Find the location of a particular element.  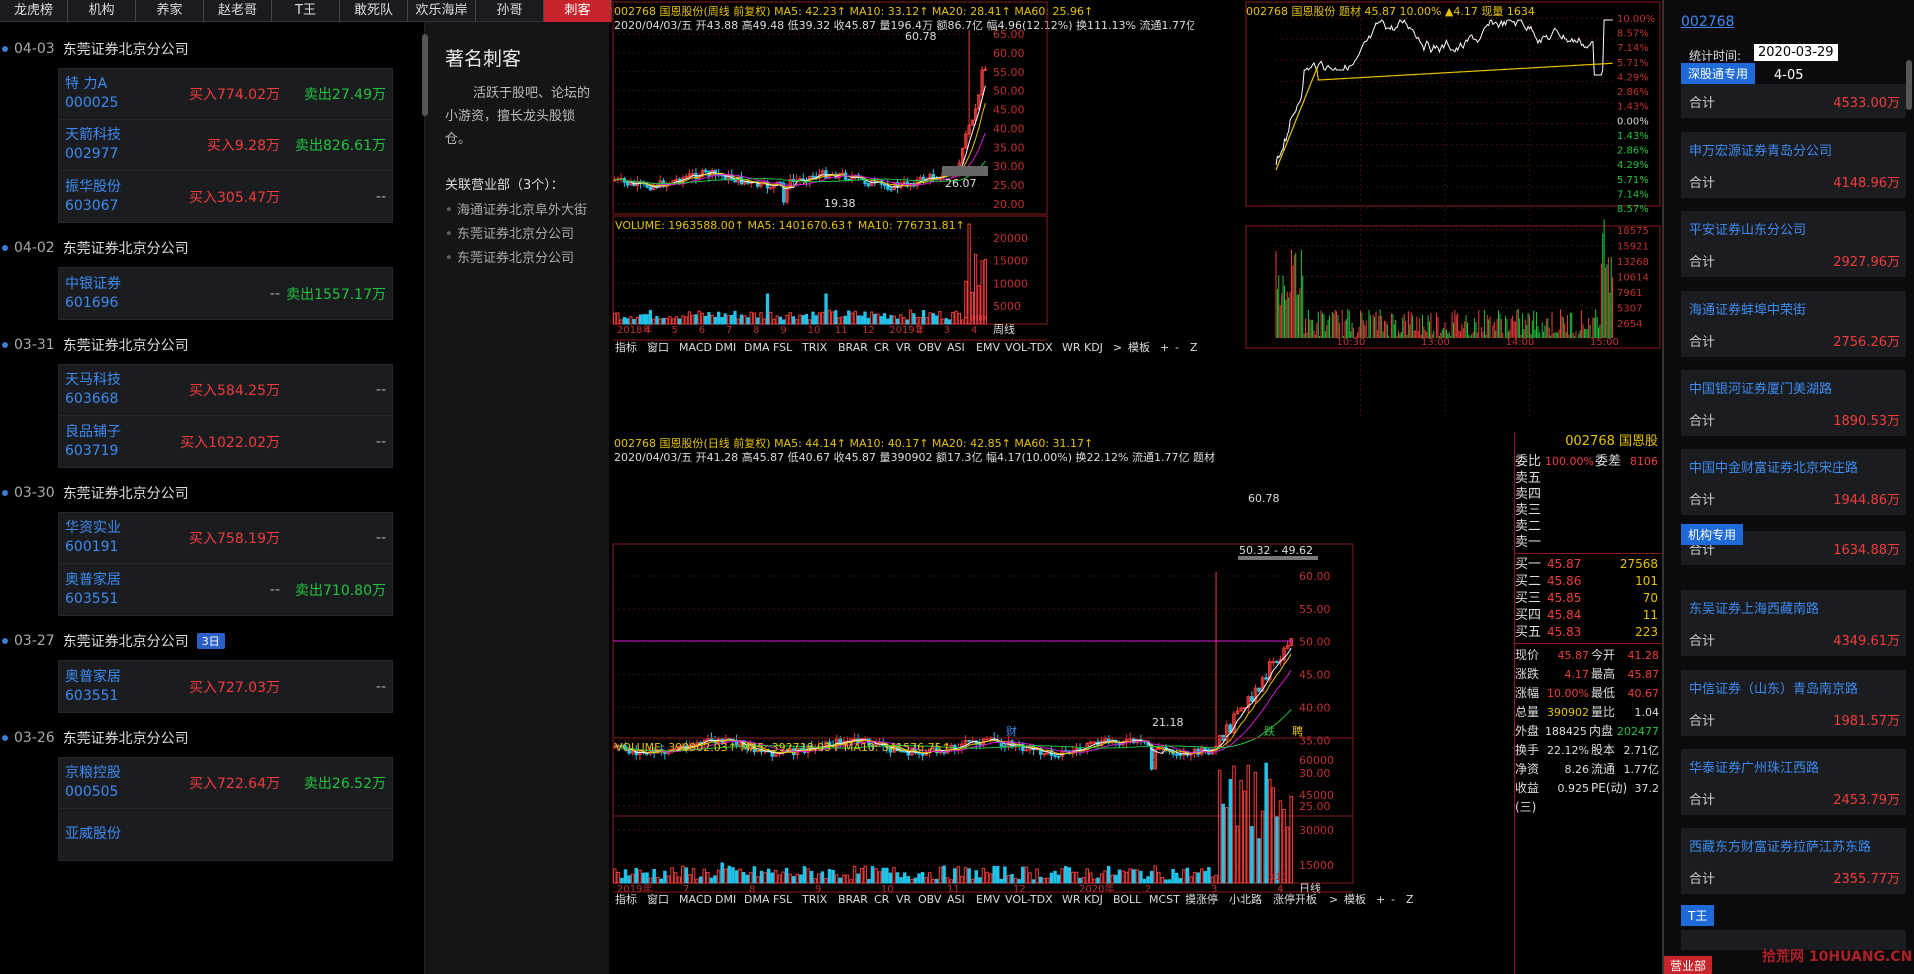

stock-name: 京粮控股 is located at coordinates (120, 773).